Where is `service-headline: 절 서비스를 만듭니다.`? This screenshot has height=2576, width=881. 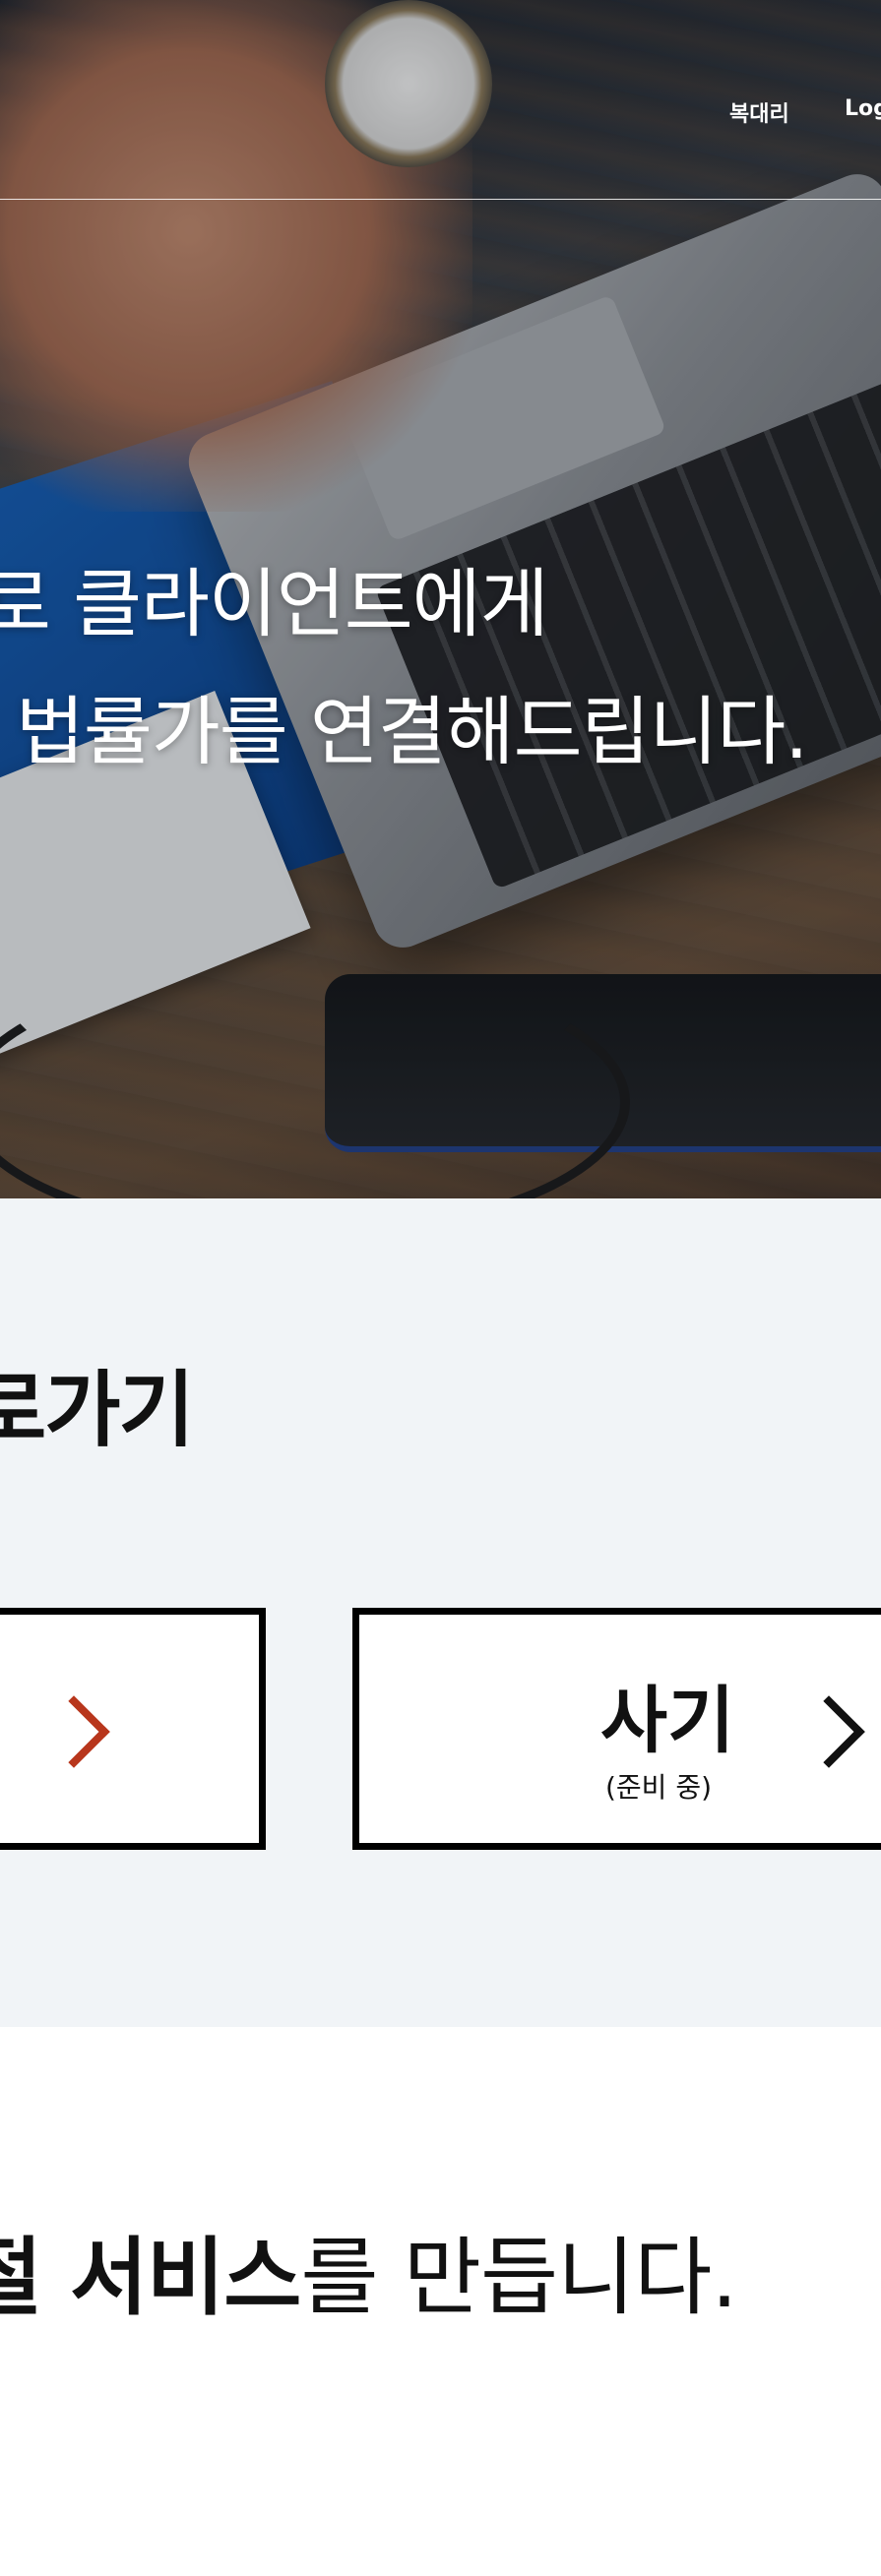 service-headline: 절 서비스를 만듭니다. is located at coordinates (369, 2270).